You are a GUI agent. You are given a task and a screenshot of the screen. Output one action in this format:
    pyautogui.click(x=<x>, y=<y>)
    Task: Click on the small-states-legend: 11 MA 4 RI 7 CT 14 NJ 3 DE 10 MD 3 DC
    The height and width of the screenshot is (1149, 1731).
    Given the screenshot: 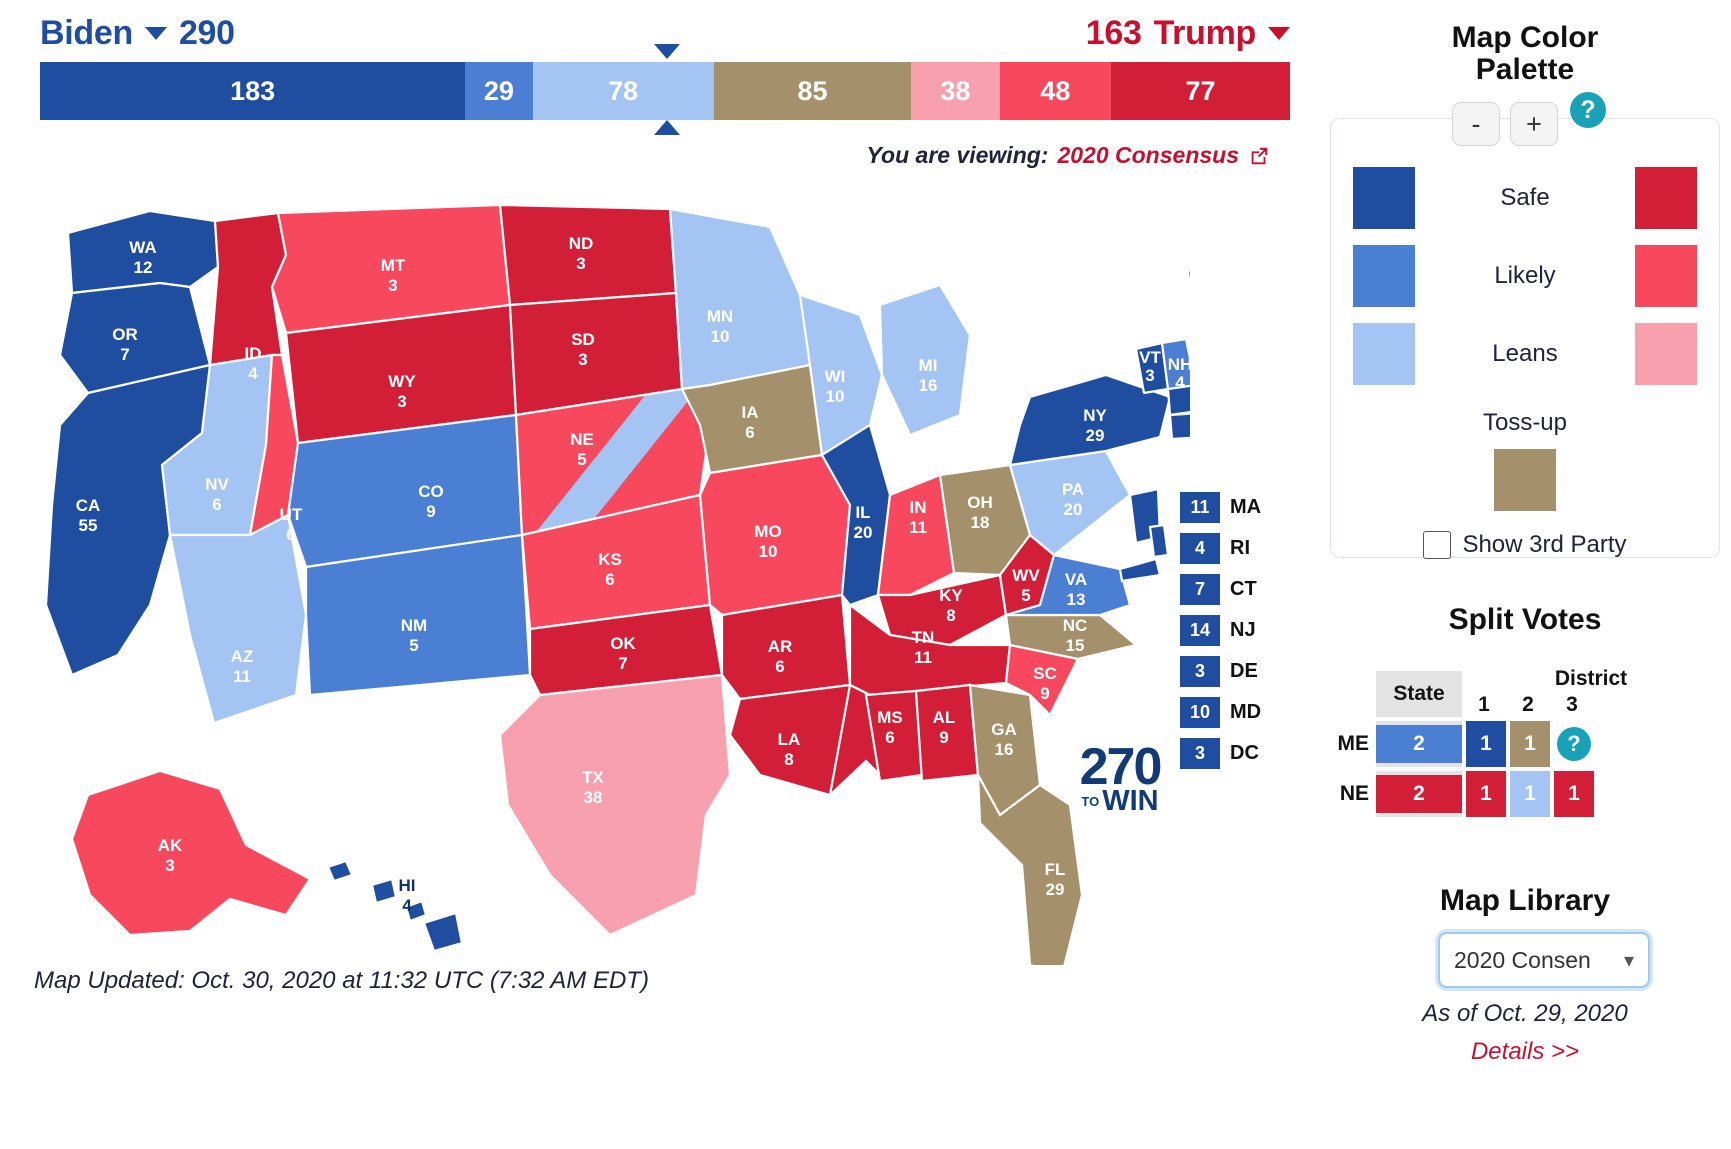 What is the action you would take?
    pyautogui.click(x=1242, y=635)
    